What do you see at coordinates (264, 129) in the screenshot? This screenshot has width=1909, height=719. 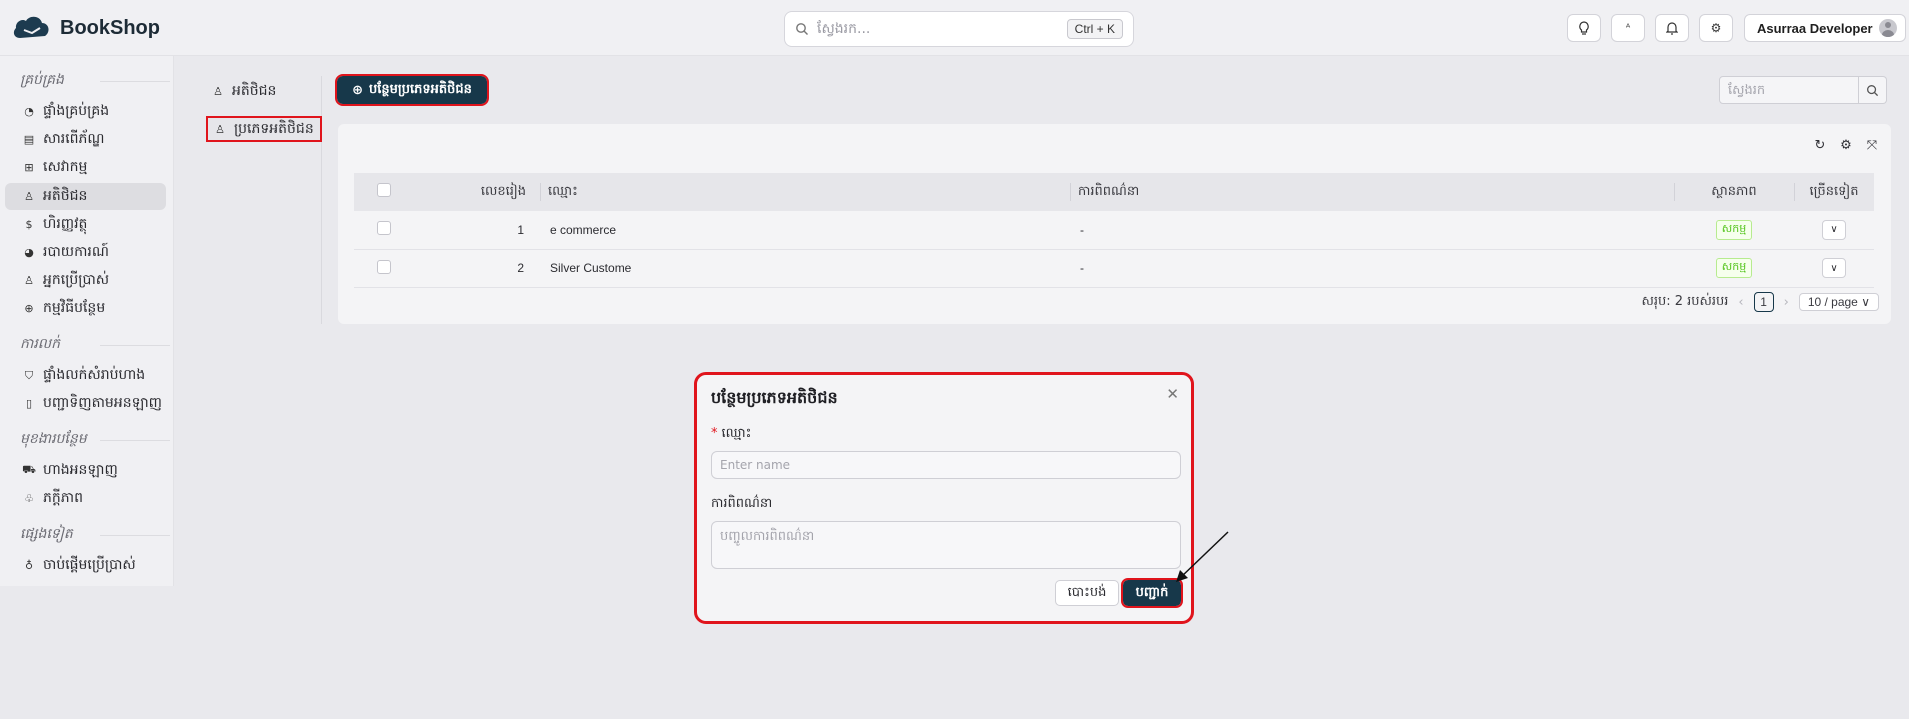 I see `subnav-item-customer-types: ♙ ប្រភេទអតិថិជន` at bounding box center [264, 129].